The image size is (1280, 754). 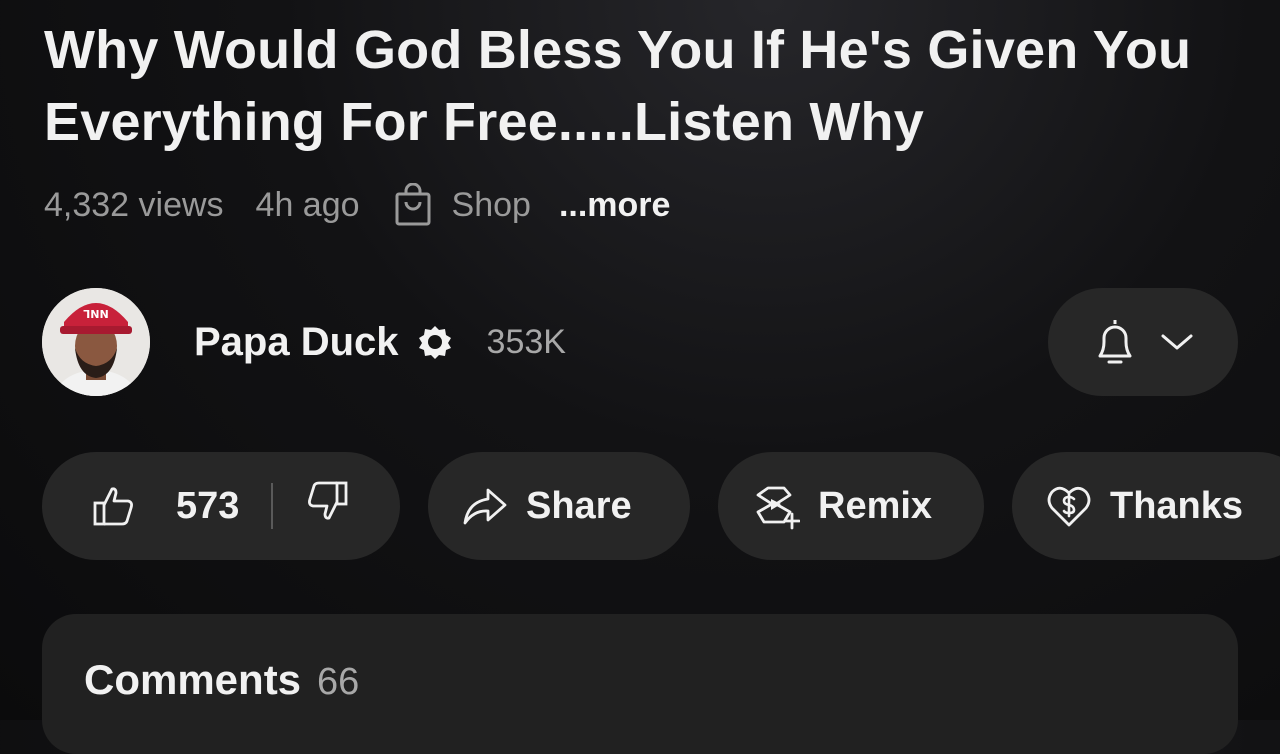 I want to click on thanks-button: Thanks, so click(x=1146, y=506).